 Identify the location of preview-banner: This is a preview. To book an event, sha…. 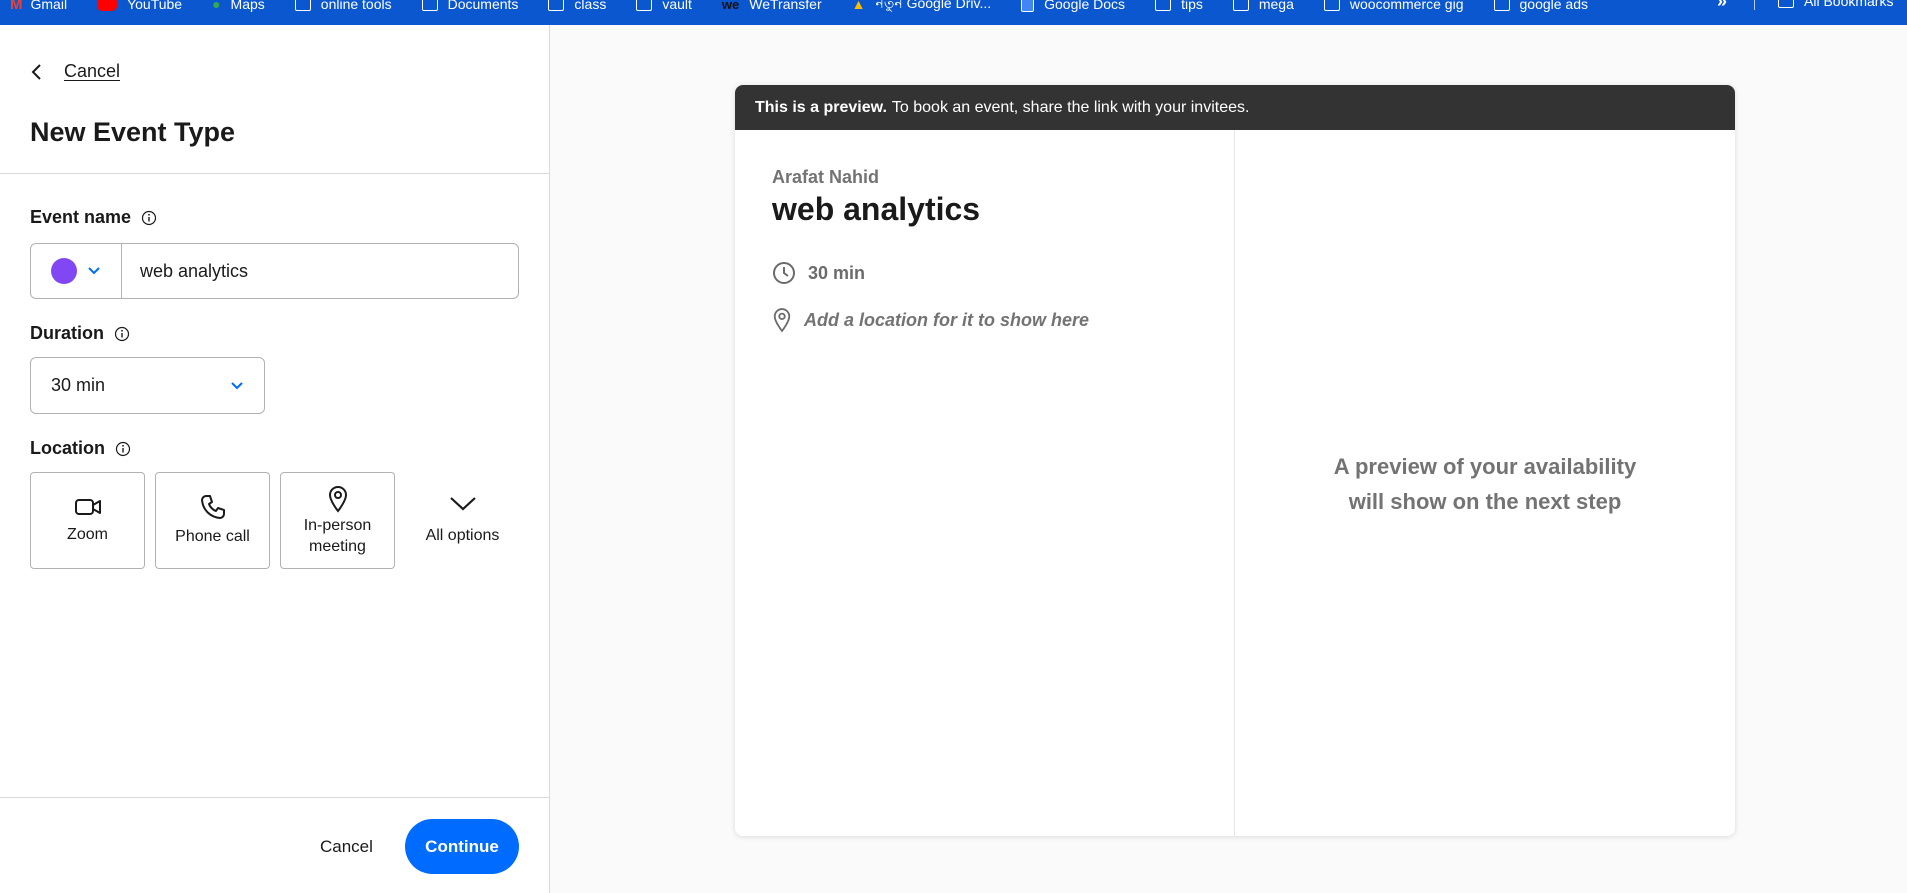
(1235, 107).